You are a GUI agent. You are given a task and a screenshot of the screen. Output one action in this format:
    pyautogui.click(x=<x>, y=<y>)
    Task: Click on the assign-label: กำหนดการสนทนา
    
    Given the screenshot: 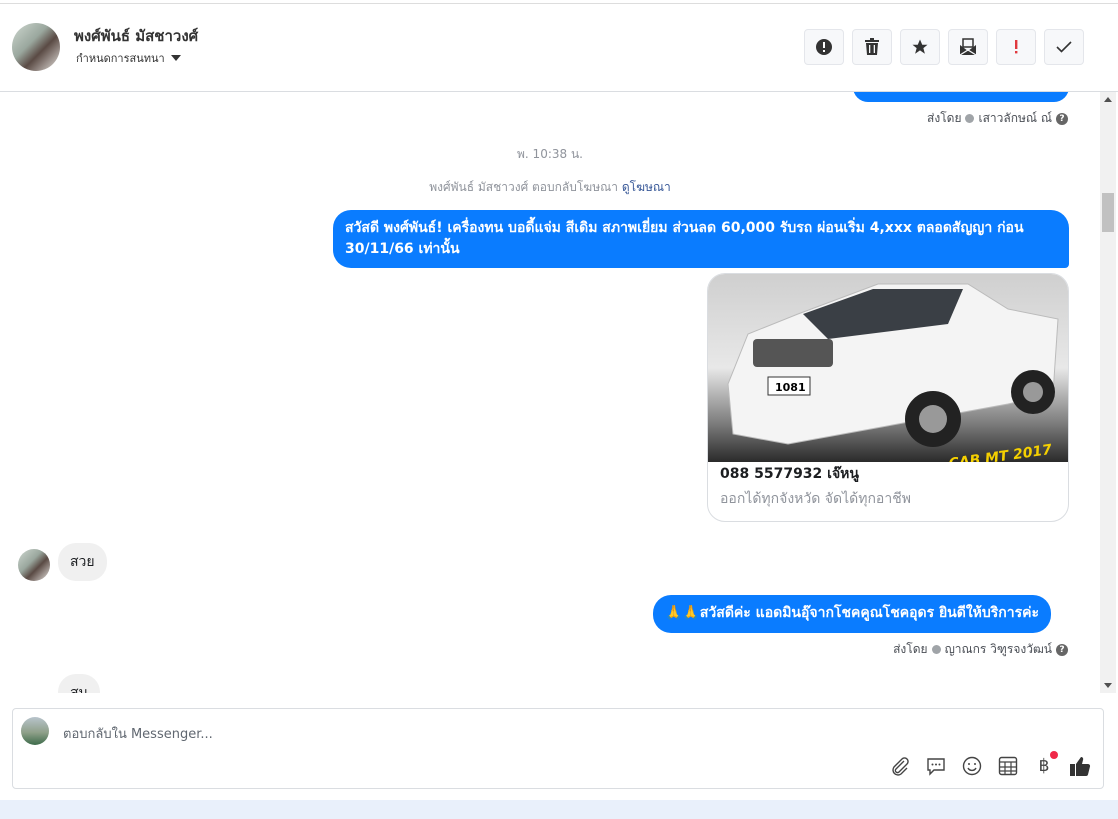 What is the action you would take?
    pyautogui.click(x=120, y=58)
    